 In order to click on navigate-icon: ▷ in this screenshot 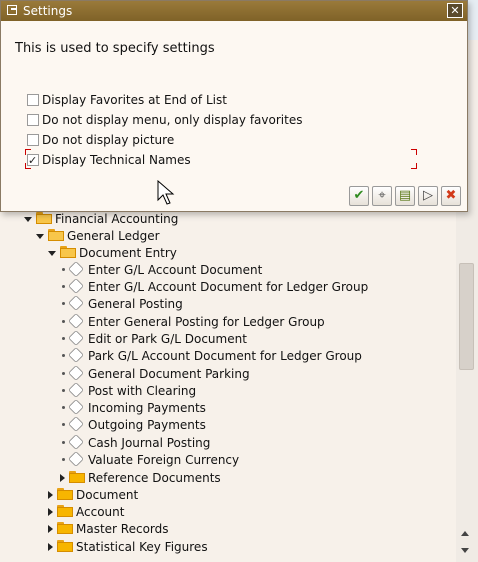, I will do `click(428, 195)`.